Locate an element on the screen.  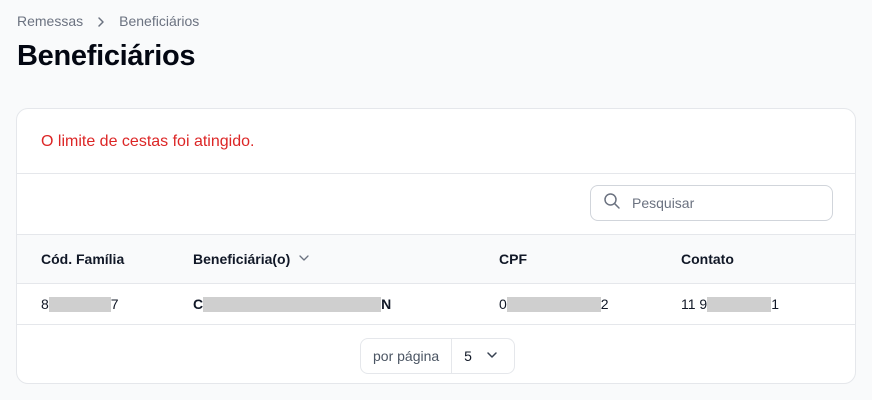
cell-family-code: 8 7 is located at coordinates (80, 304).